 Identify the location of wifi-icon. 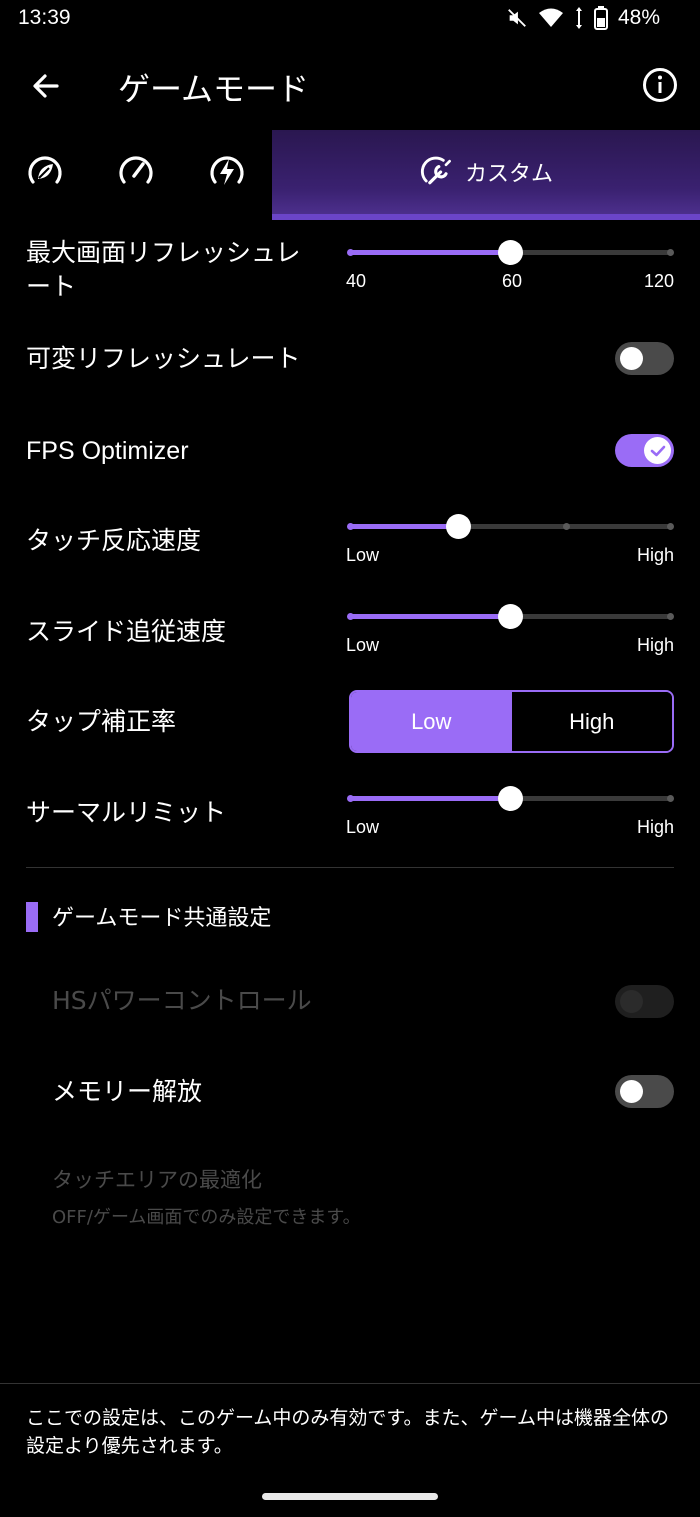
(550, 17).